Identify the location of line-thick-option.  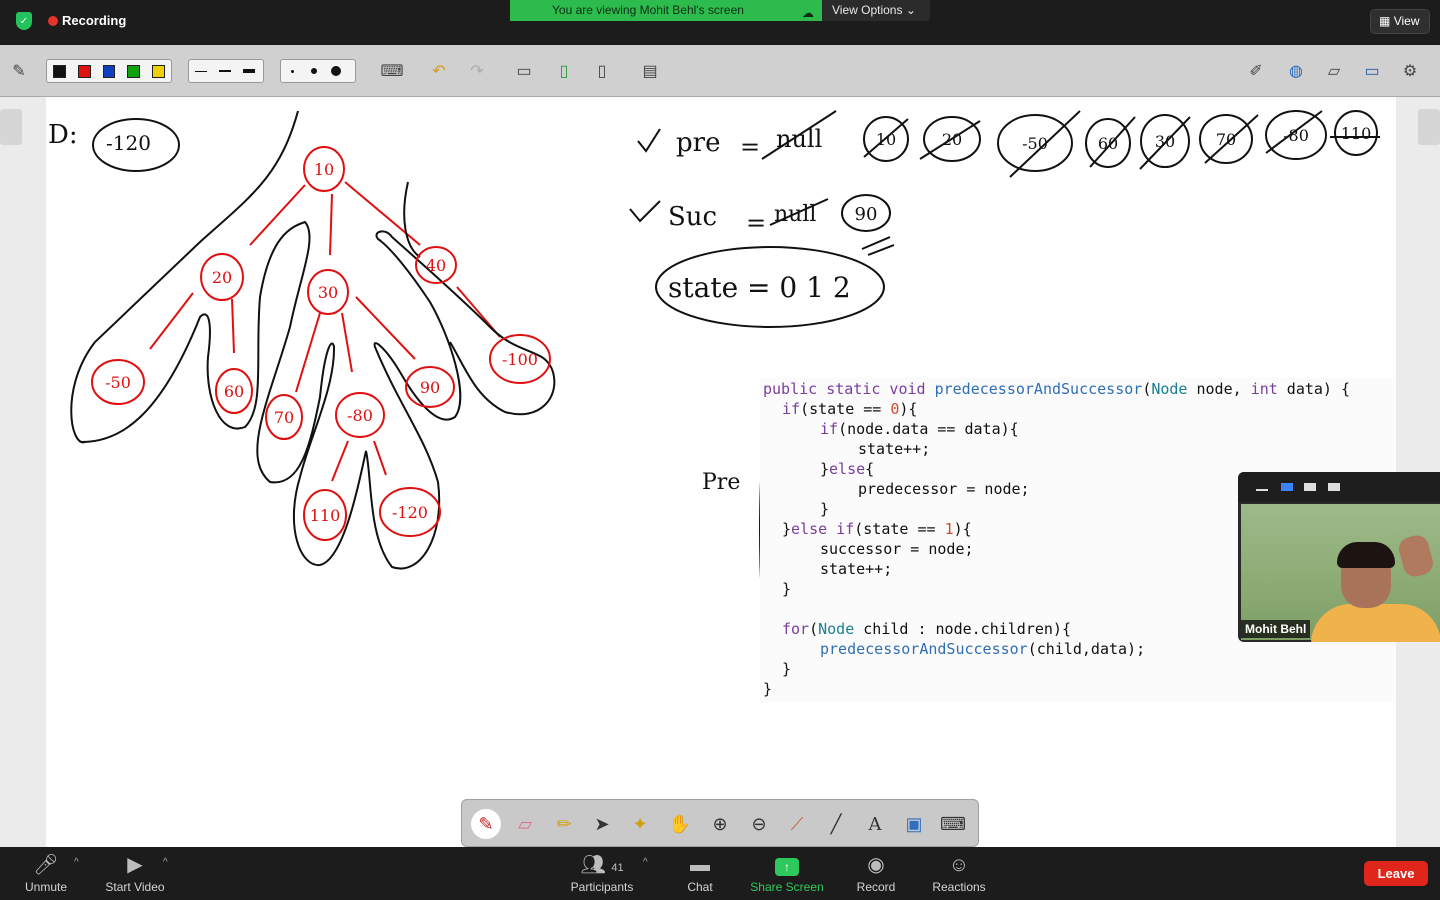
(249, 71).